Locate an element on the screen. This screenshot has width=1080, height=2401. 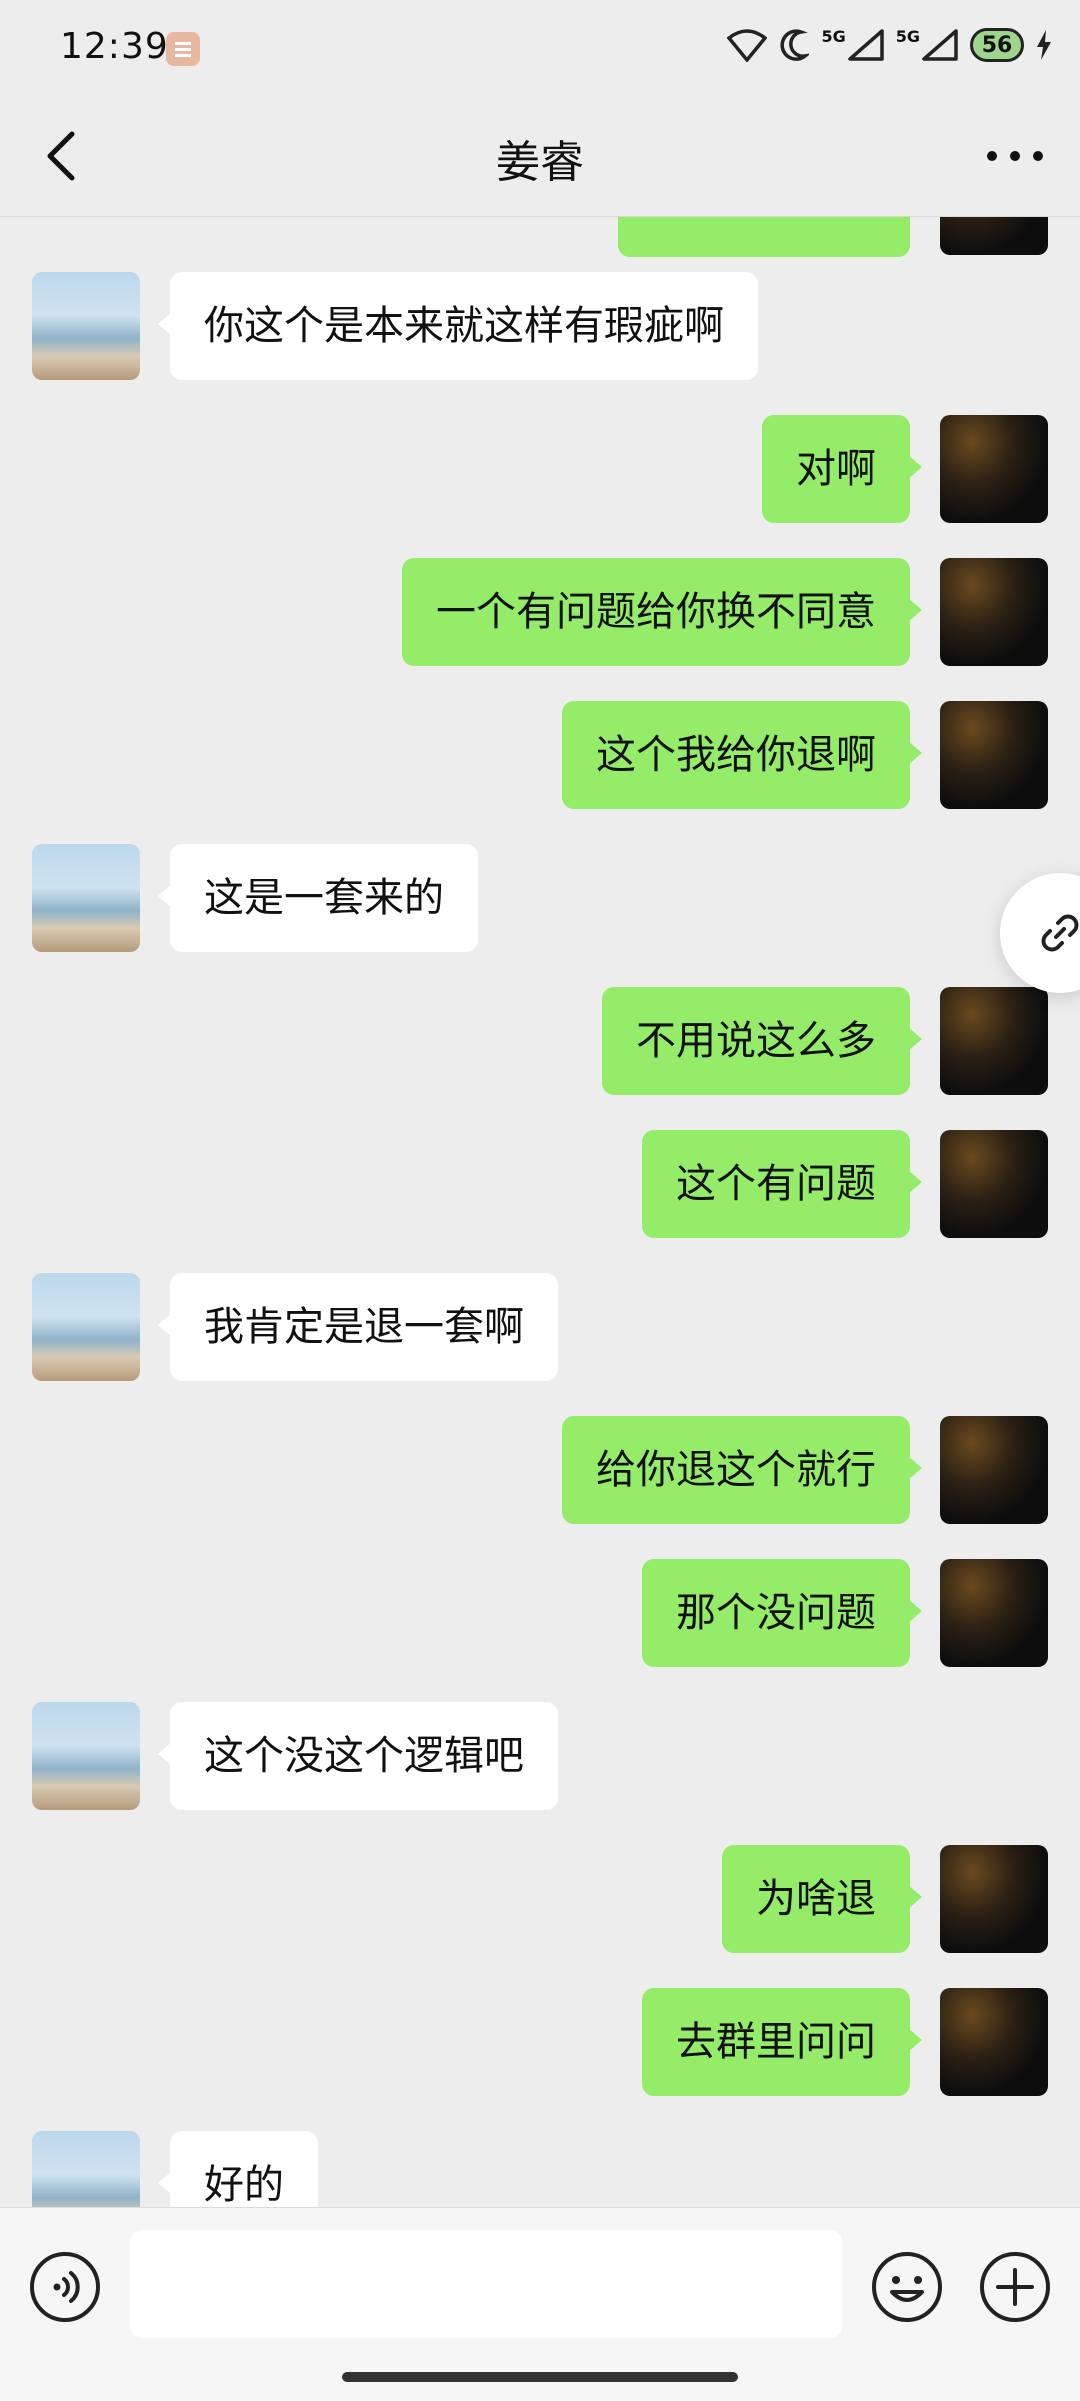
message-bubble-sent: 一个有问题给你换不同意 is located at coordinates (662, 612).